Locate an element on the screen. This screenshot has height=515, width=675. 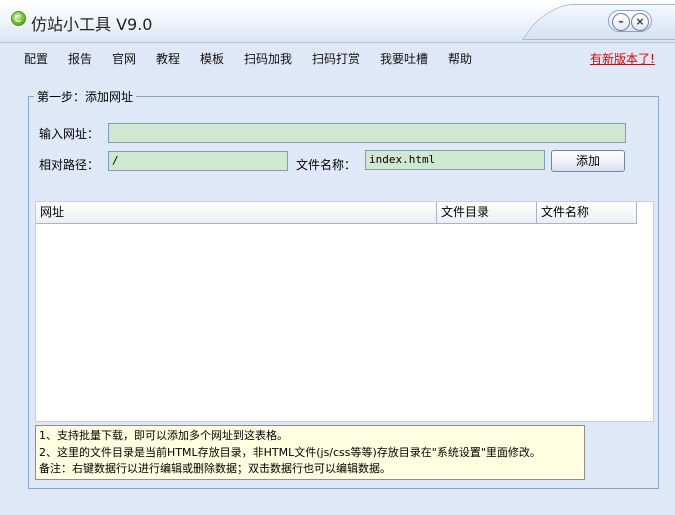
menu-item-tutorial: 教程 is located at coordinates (168, 58).